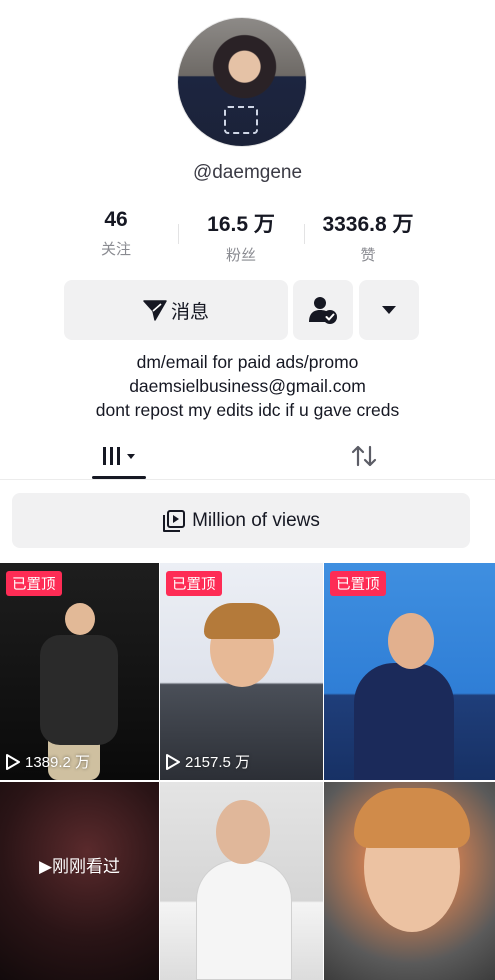 The height and width of the screenshot is (980, 495). I want to click on paper-plane-icon, so click(155, 310).